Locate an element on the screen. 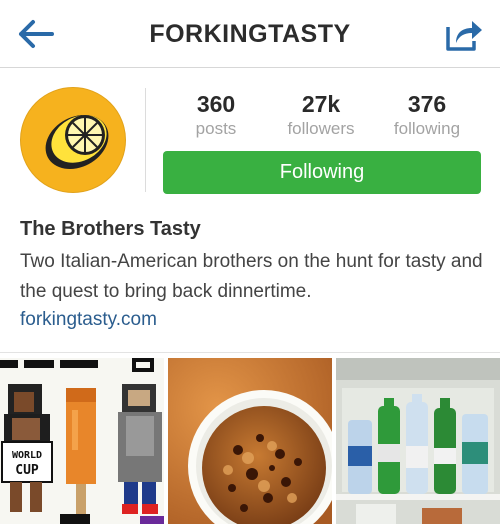 The height and width of the screenshot is (524, 500). share-icon is located at coordinates (464, 36).